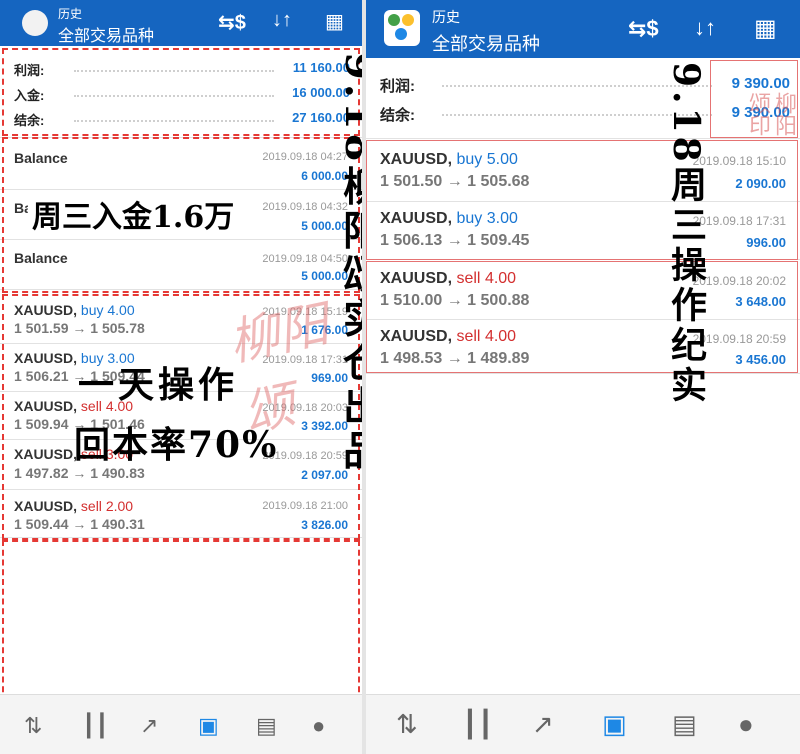  What do you see at coordinates (35, 23) in the screenshot?
I see `app-logo` at bounding box center [35, 23].